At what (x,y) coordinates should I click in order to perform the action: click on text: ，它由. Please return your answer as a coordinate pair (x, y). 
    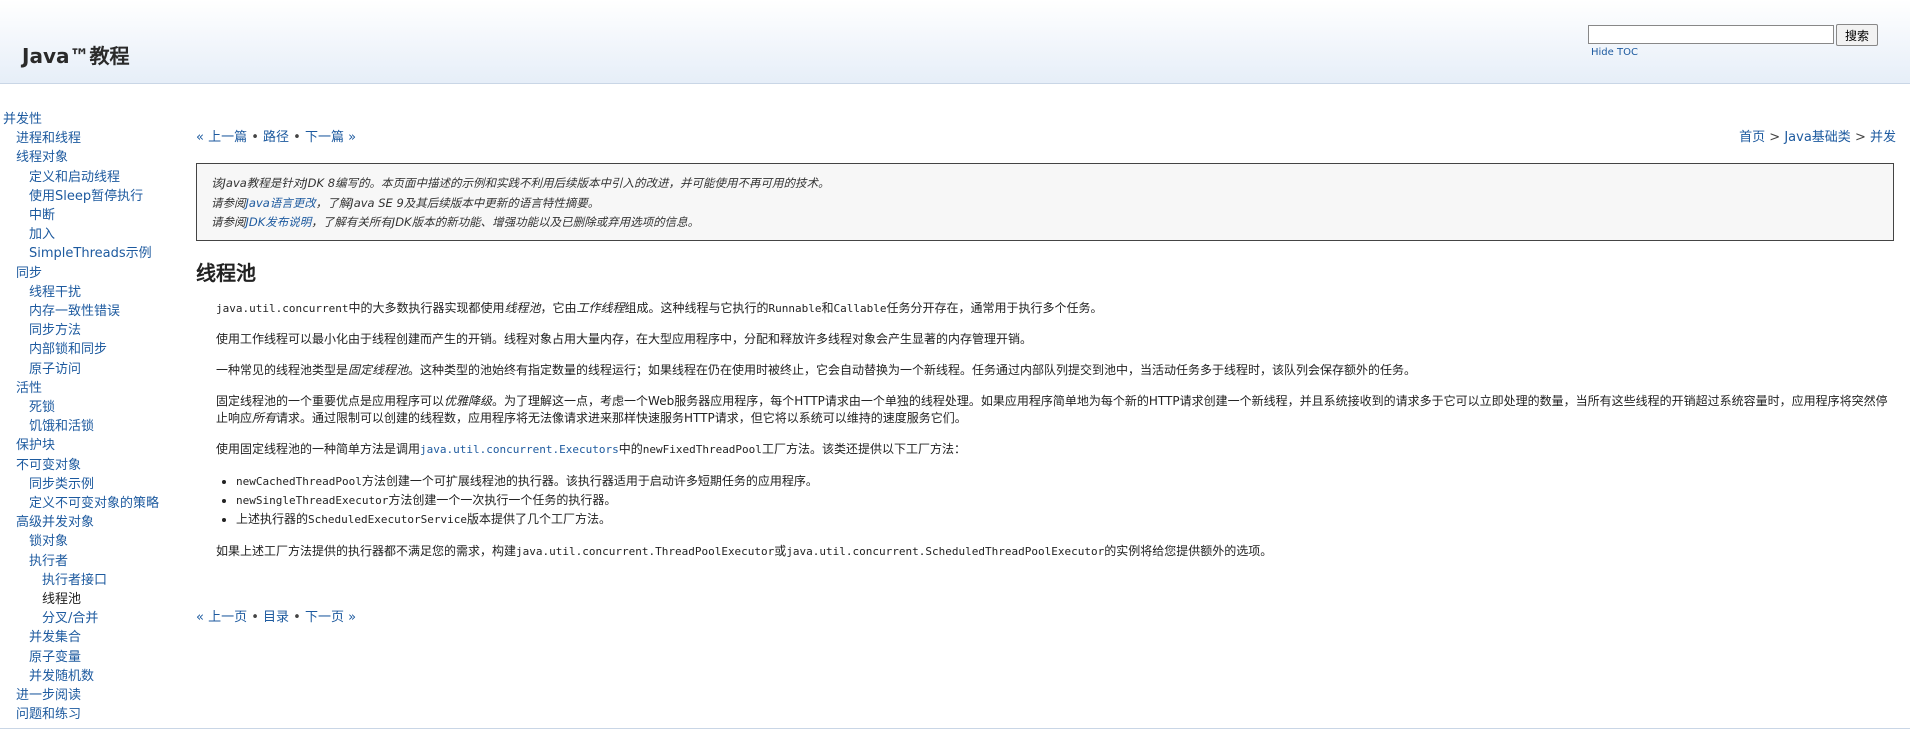
    Looking at the image, I should click on (558, 308).